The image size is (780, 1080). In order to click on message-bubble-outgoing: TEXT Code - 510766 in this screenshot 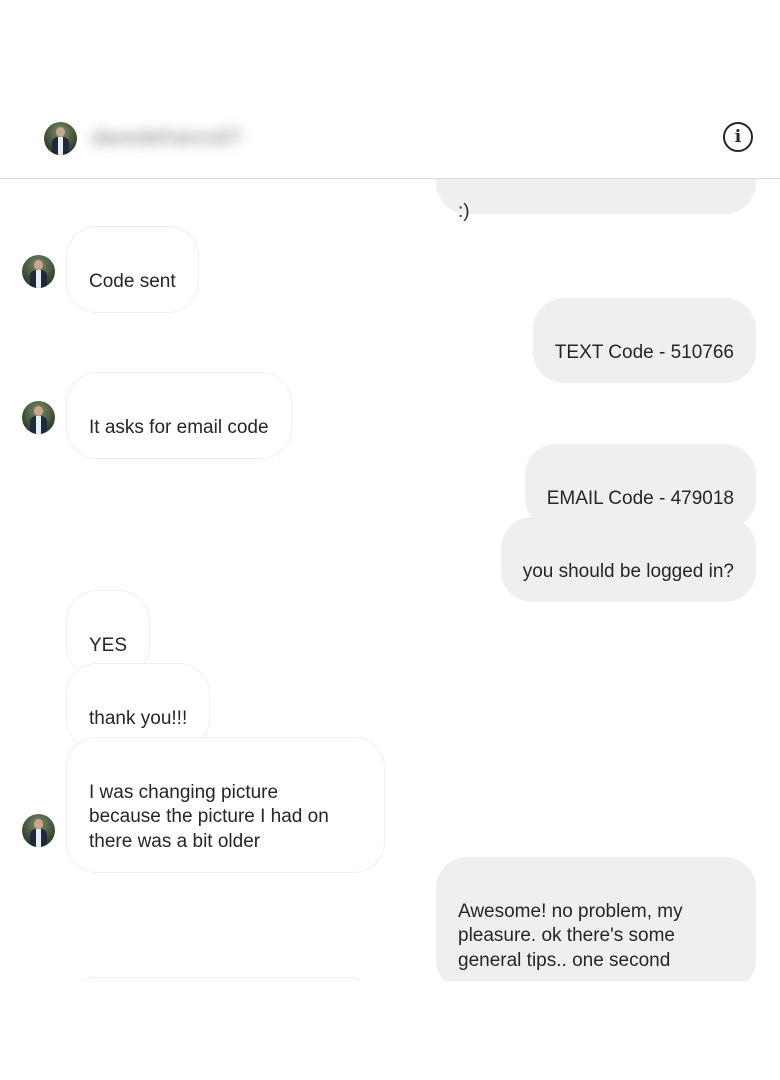, I will do `click(644, 340)`.